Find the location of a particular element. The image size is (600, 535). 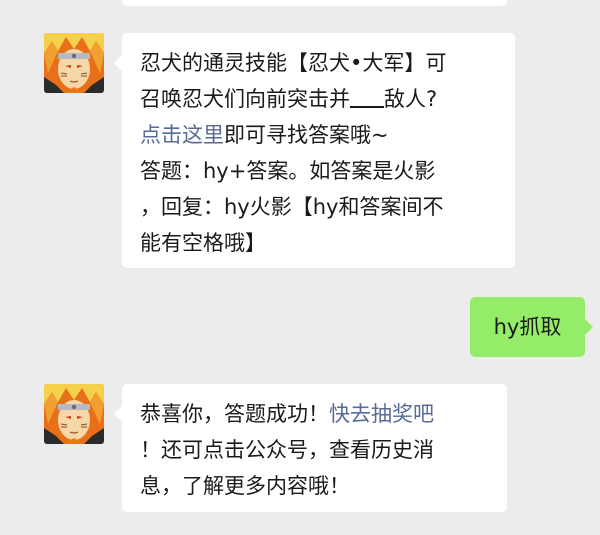

message-text: 即可寻找答案哦~ is located at coordinates (306, 135).